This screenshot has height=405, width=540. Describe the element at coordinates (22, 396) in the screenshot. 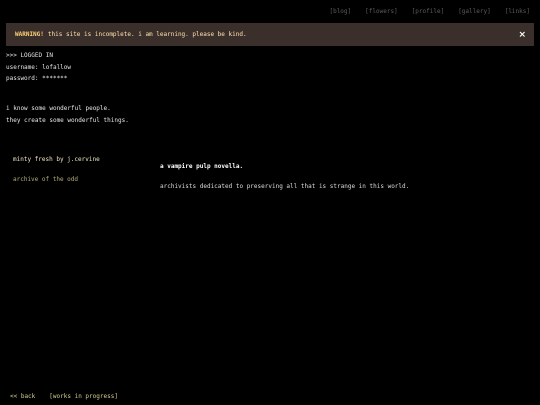

I see `back-link: << back` at that location.